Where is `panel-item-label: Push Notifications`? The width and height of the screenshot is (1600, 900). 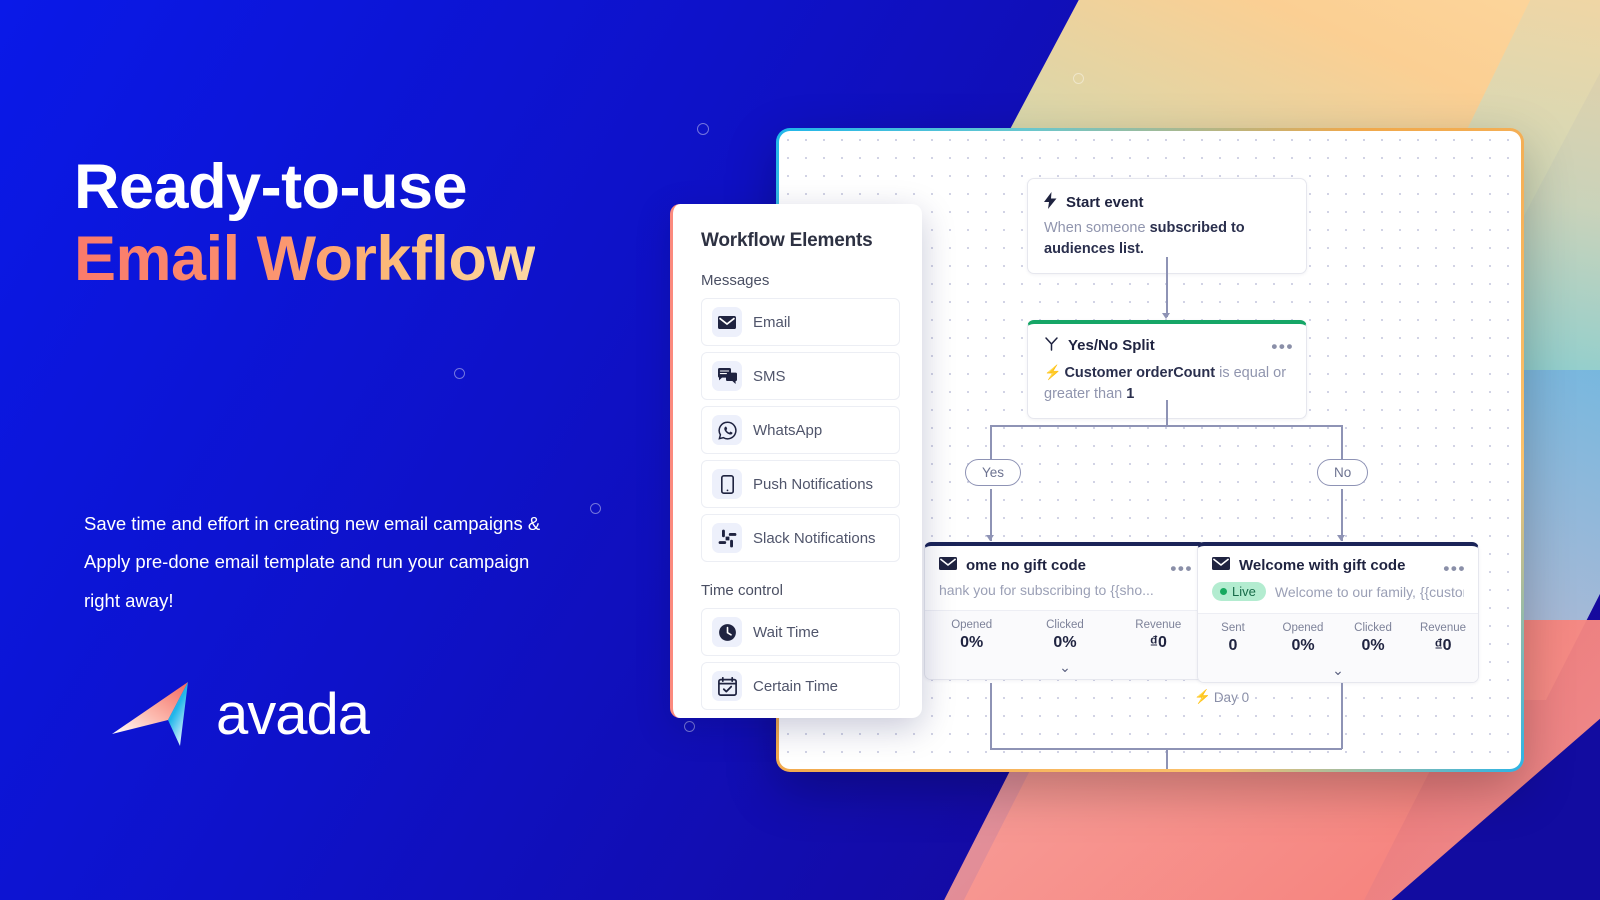 panel-item-label: Push Notifications is located at coordinates (813, 484).